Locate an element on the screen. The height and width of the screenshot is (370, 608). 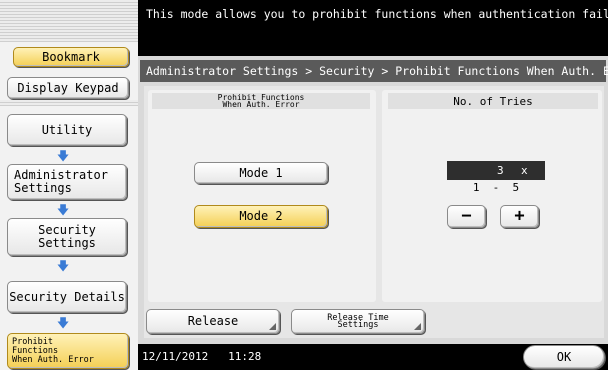
mode2-label: Mode 2 is located at coordinates (261, 216).